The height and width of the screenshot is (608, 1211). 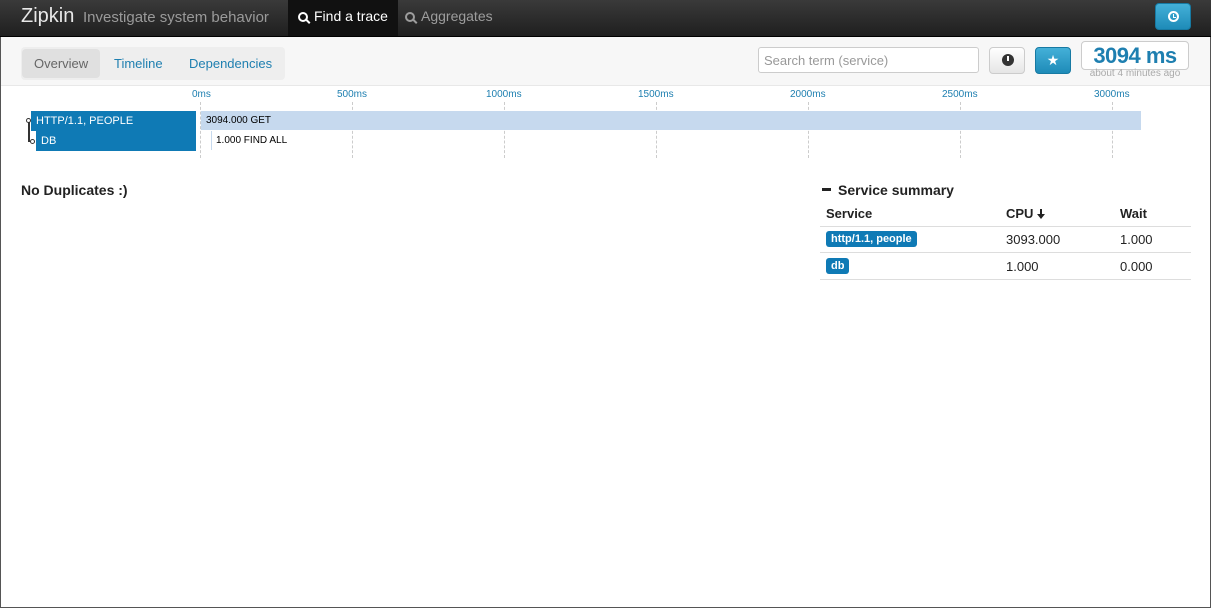 What do you see at coordinates (176, 17) in the screenshot?
I see `tagline: Investigate system behavior` at bounding box center [176, 17].